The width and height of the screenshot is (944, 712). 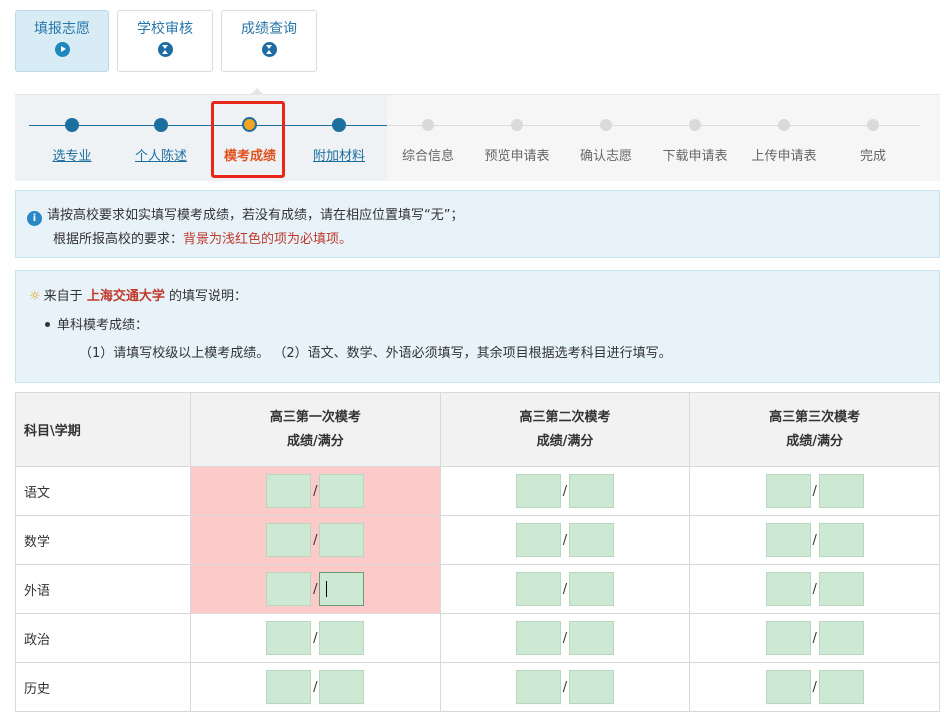 What do you see at coordinates (63, 296) in the screenshot?
I see `instructions-prefix: 来自于` at bounding box center [63, 296].